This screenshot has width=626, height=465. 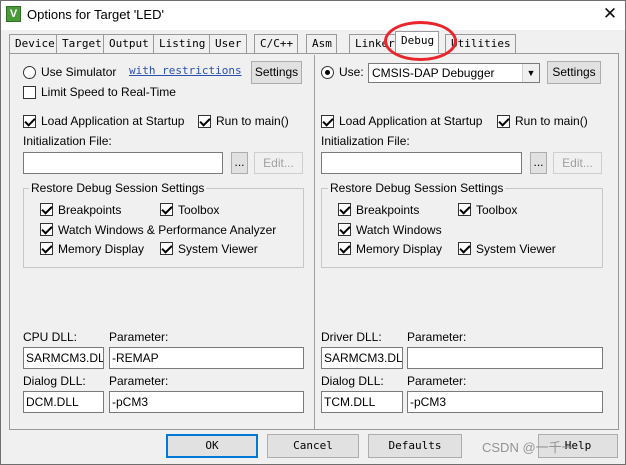 What do you see at coordinates (313, 446) in the screenshot?
I see `cancel-button: Cancel` at bounding box center [313, 446].